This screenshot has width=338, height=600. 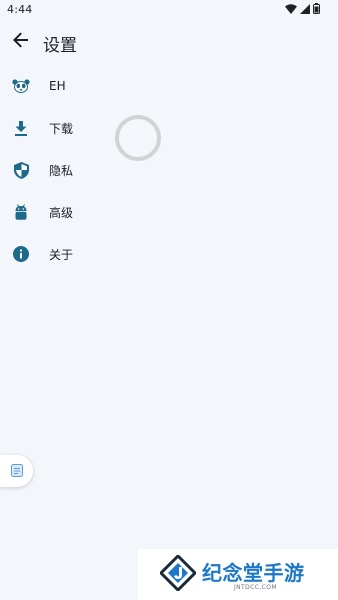 I want to click on download-icon, so click(x=21, y=128).